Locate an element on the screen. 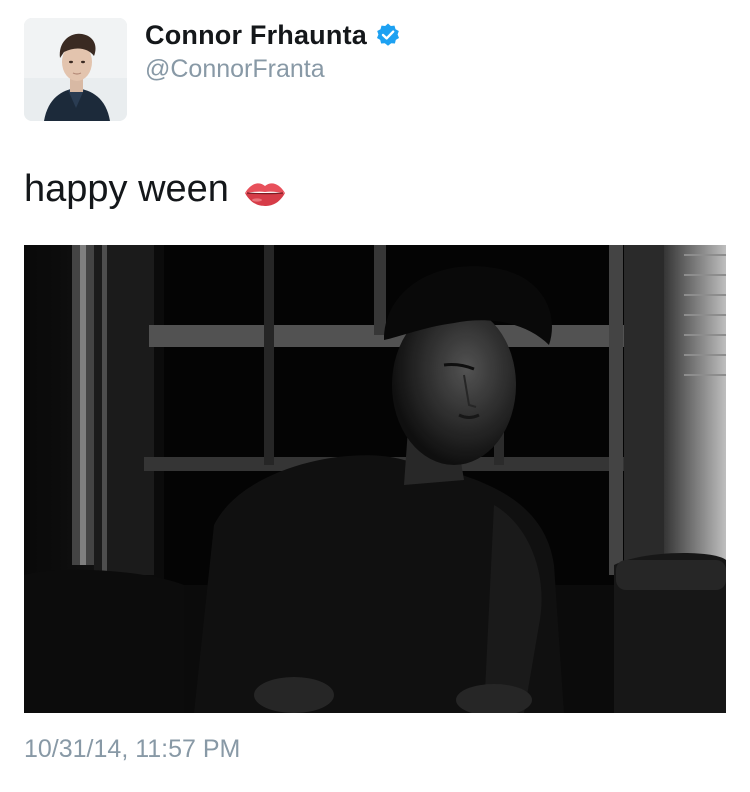 This screenshot has width=750, height=792. verified-badge-icon is located at coordinates (388, 35).